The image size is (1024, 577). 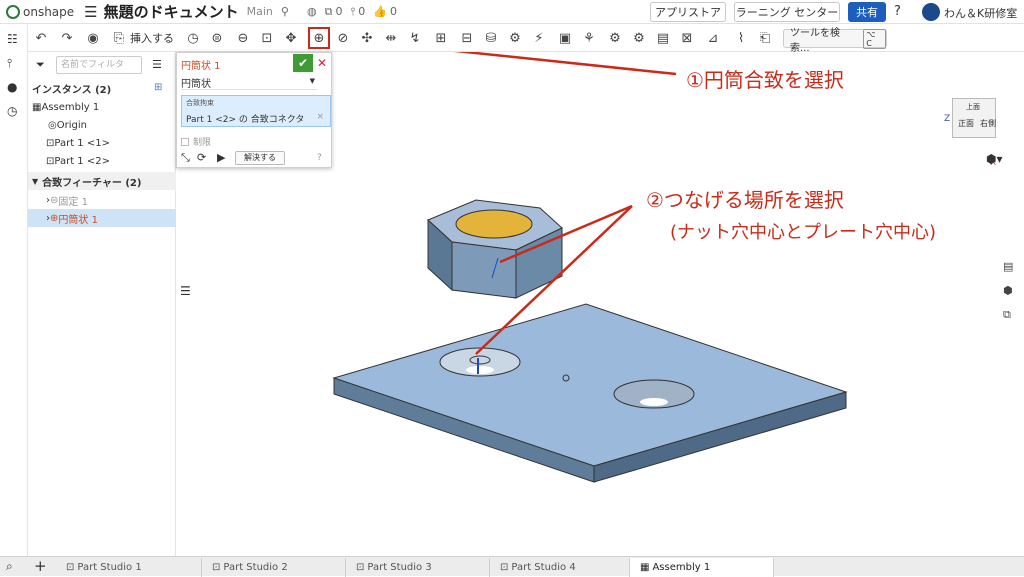 What do you see at coordinates (119, 38) in the screenshot?
I see `insert-icon: ⎘` at bounding box center [119, 38].